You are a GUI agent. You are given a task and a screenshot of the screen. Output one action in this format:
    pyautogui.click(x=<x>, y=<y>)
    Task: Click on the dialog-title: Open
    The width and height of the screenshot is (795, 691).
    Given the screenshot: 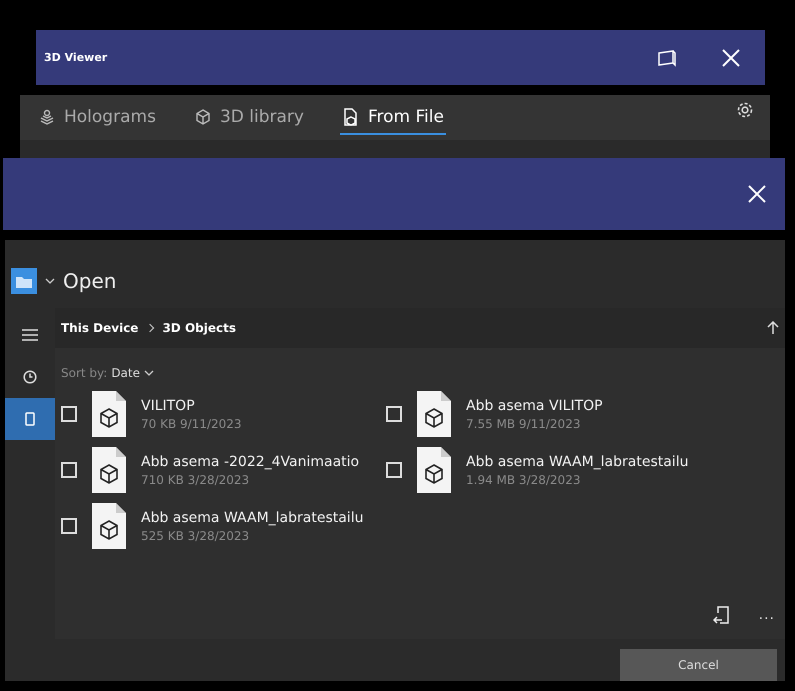 What is the action you would take?
    pyautogui.click(x=89, y=281)
    